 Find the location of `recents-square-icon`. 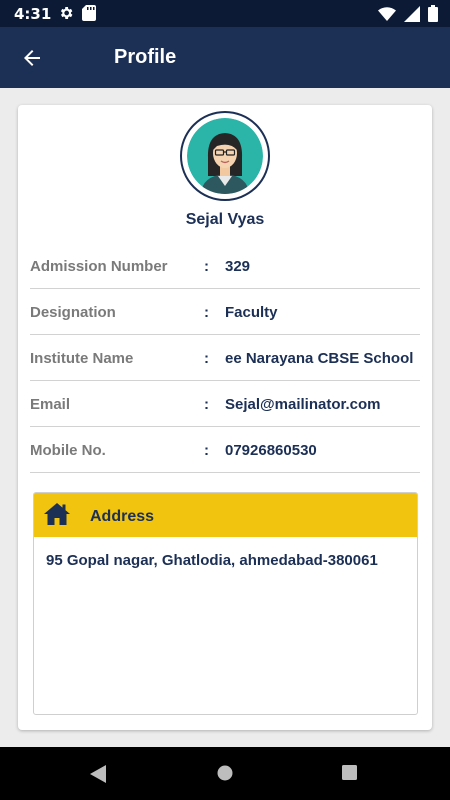

recents-square-icon is located at coordinates (349, 772).